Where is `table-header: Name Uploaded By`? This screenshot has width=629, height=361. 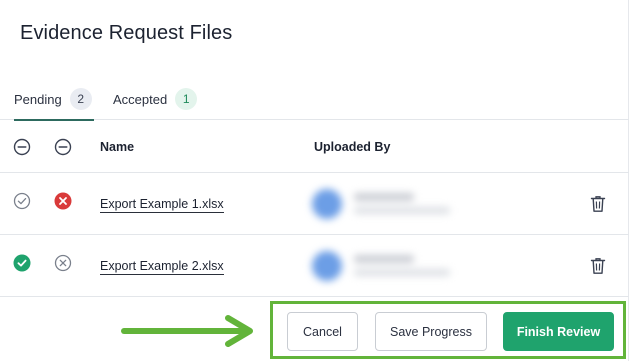
table-header: Name Uploaded By is located at coordinates (314, 147).